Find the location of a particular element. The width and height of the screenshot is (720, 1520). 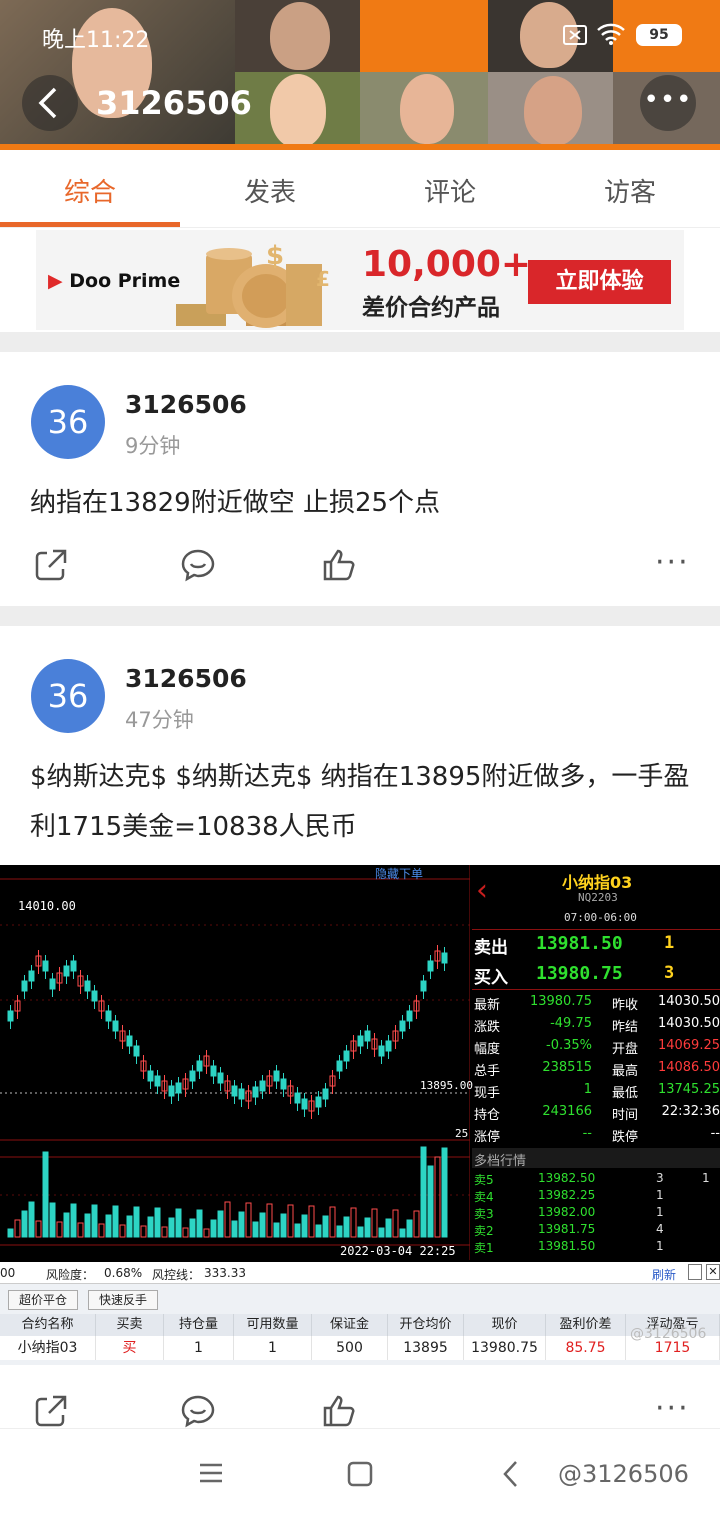

quote-row: 现手 1 最低 13745.25 is located at coordinates (597, 1091).